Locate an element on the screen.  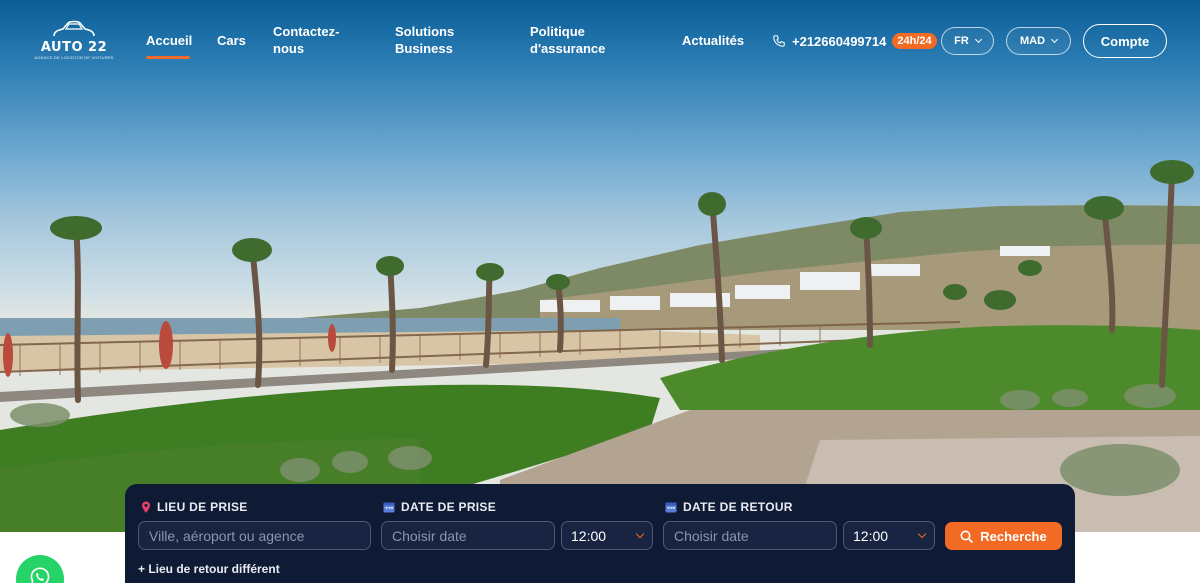
pickup-time-value: 12:00 is located at coordinates (589, 535).